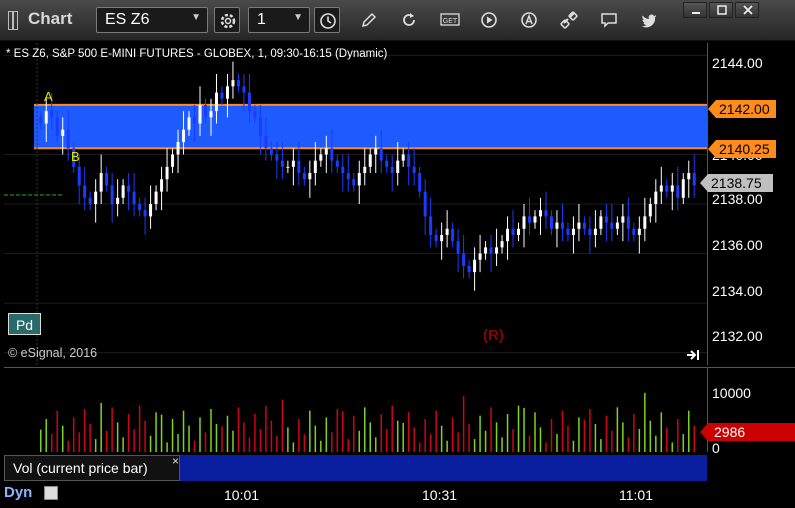  What do you see at coordinates (327, 20) in the screenshot?
I see `time-template-button` at bounding box center [327, 20].